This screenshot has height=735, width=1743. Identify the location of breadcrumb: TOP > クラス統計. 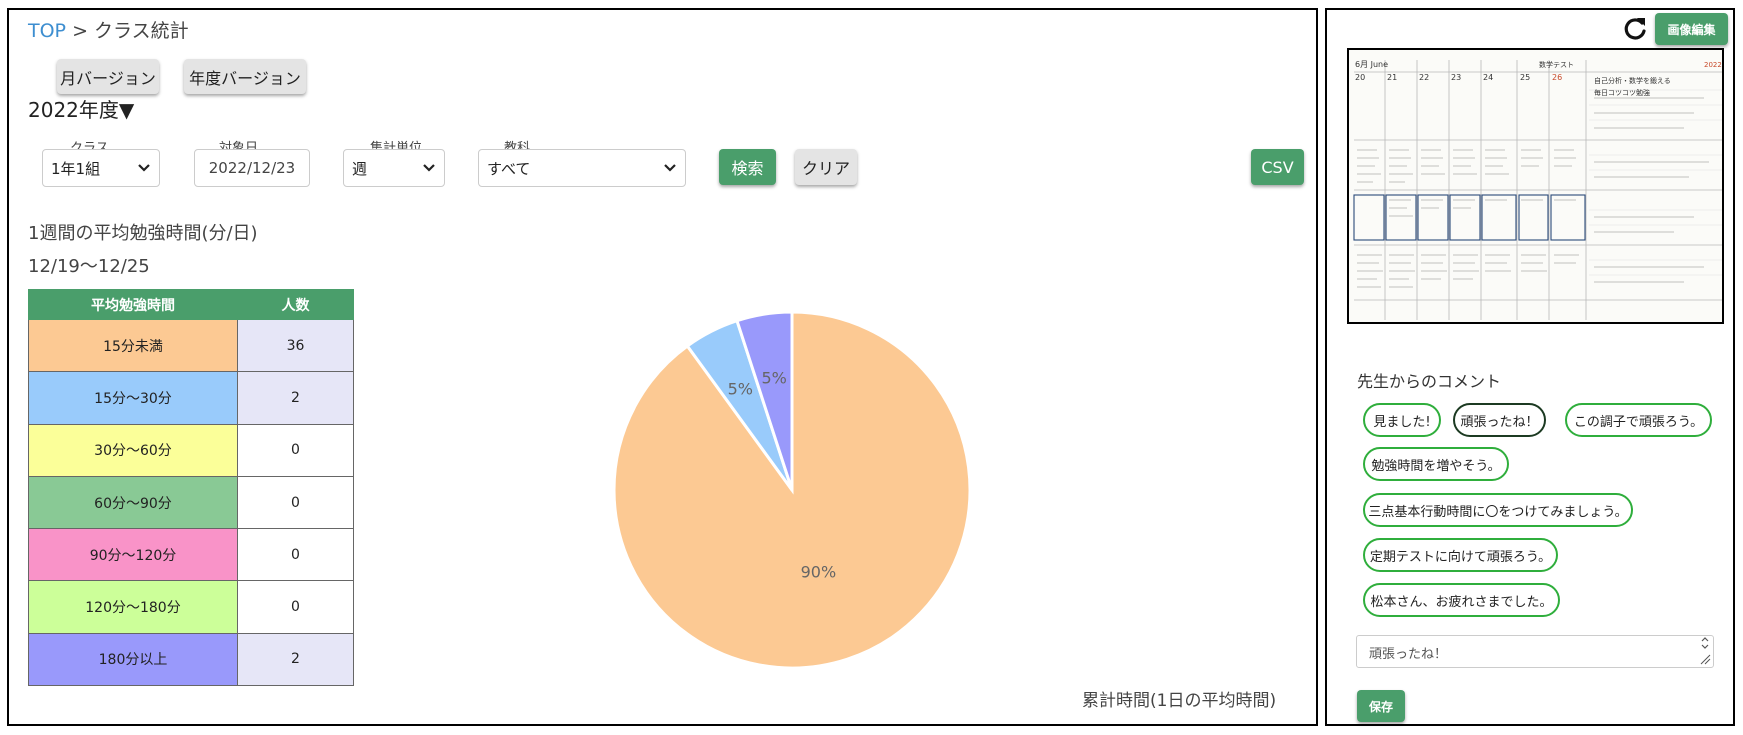
(108, 29).